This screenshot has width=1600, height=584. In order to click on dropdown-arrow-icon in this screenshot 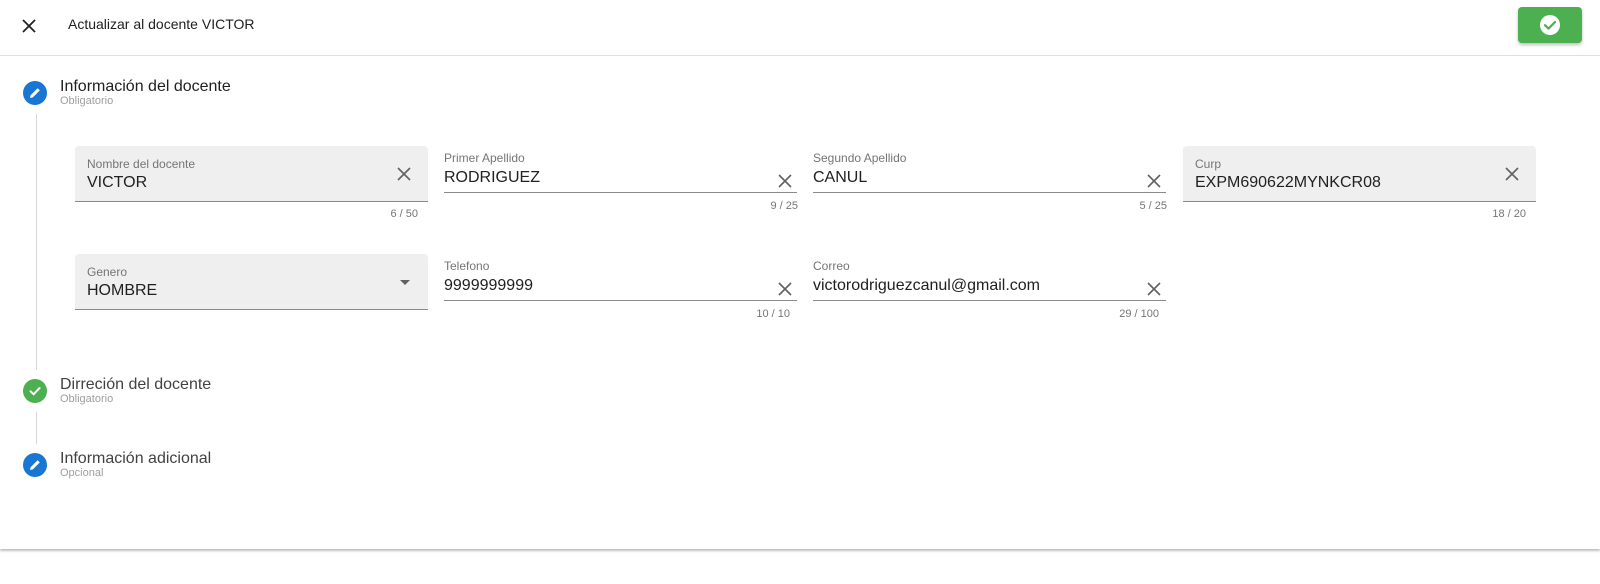, I will do `click(405, 282)`.